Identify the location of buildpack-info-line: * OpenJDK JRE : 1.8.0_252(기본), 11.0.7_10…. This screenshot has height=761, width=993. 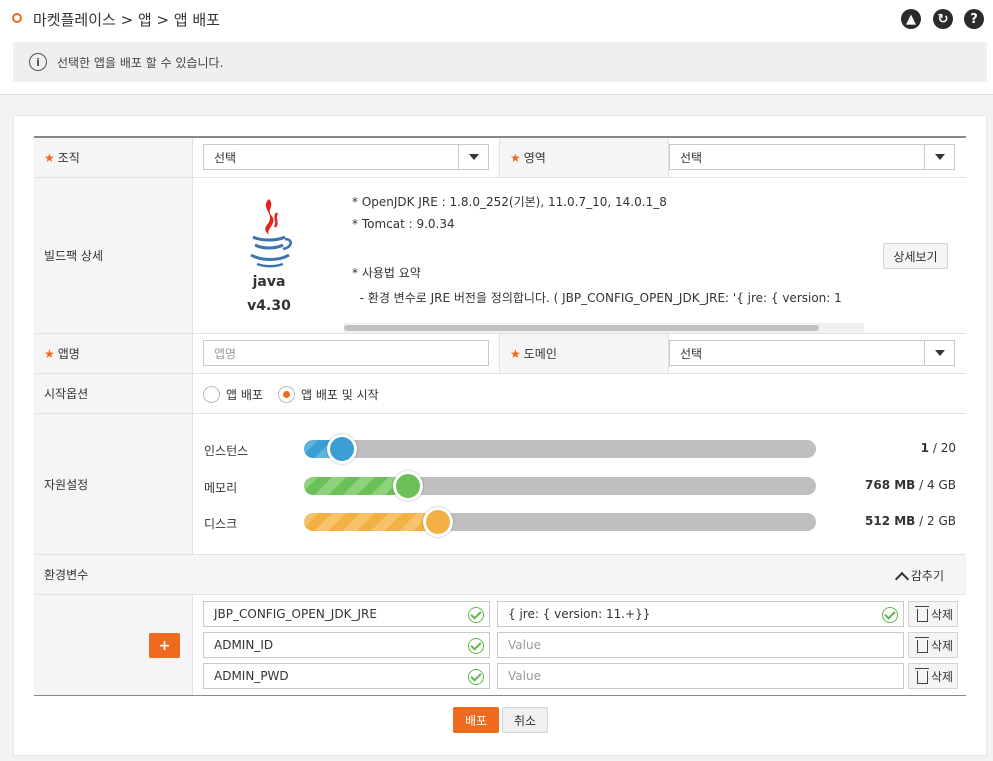
(509, 202).